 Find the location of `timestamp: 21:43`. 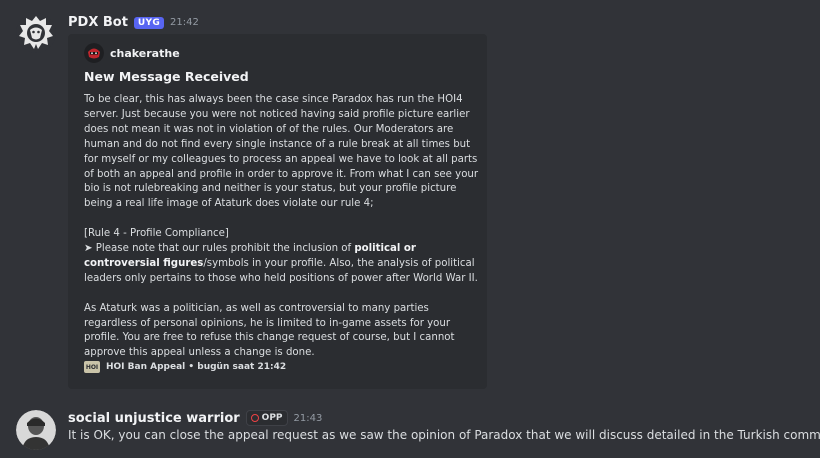

timestamp: 21:43 is located at coordinates (308, 418).